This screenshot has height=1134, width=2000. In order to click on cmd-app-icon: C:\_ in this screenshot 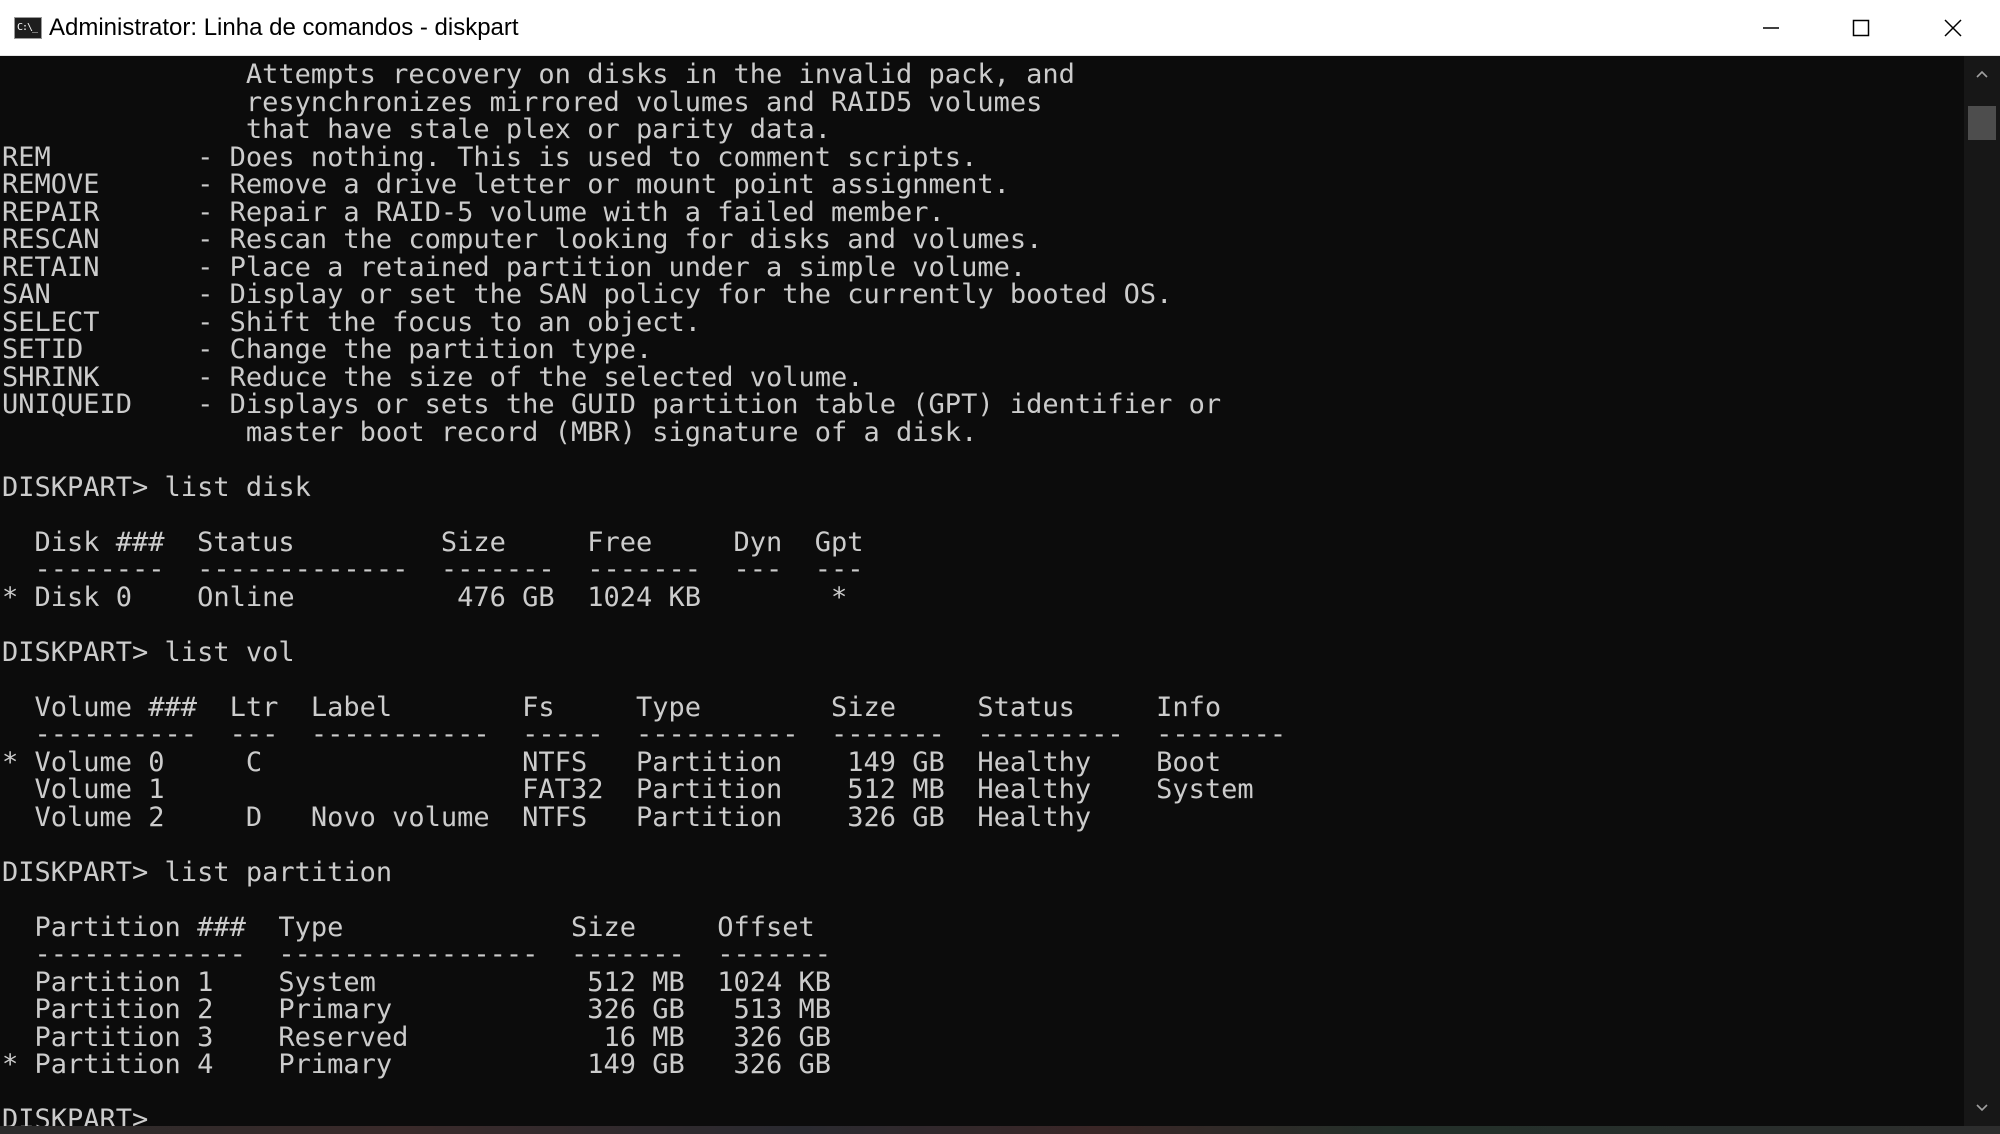, I will do `click(28, 28)`.